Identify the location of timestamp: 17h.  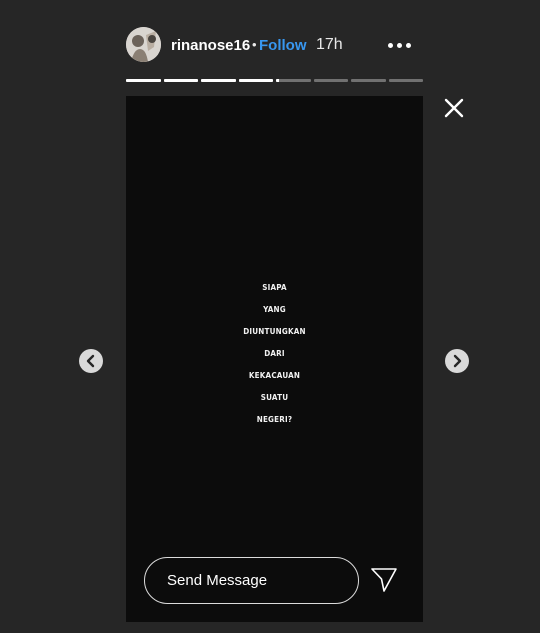
(329, 44).